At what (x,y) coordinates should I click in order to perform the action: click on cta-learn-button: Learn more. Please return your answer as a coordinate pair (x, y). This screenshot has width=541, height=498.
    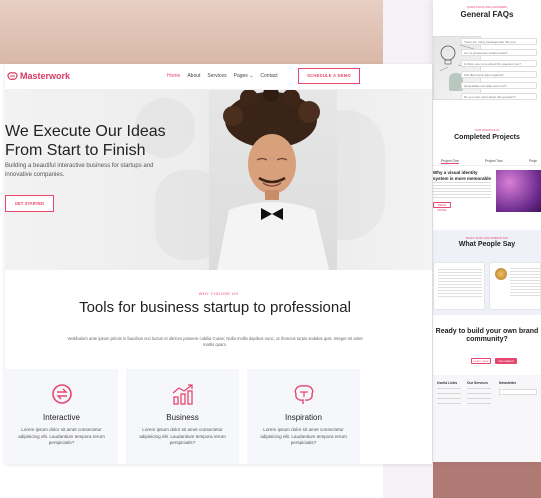
    Looking at the image, I should click on (481, 361).